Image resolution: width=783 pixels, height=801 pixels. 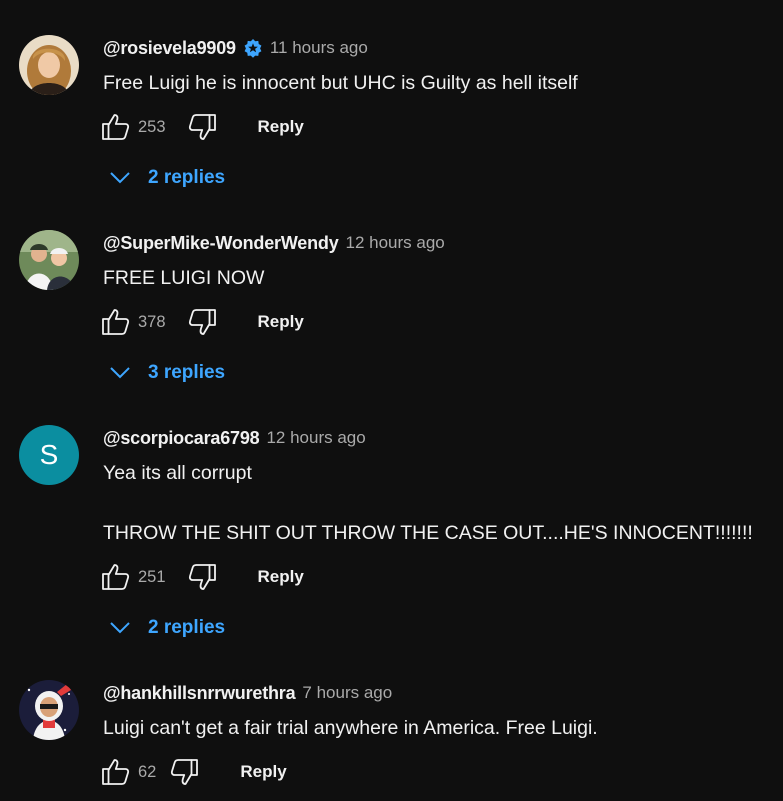 What do you see at coordinates (169, 48) in the screenshot?
I see `author-handle: @rosievela9909` at bounding box center [169, 48].